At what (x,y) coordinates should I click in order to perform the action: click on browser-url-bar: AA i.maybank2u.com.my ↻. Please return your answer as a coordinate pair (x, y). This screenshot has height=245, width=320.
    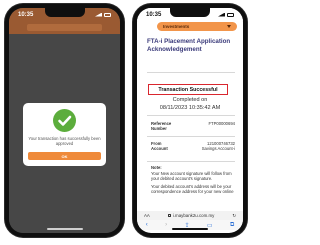
    Looking at the image, I should click on (190, 215).